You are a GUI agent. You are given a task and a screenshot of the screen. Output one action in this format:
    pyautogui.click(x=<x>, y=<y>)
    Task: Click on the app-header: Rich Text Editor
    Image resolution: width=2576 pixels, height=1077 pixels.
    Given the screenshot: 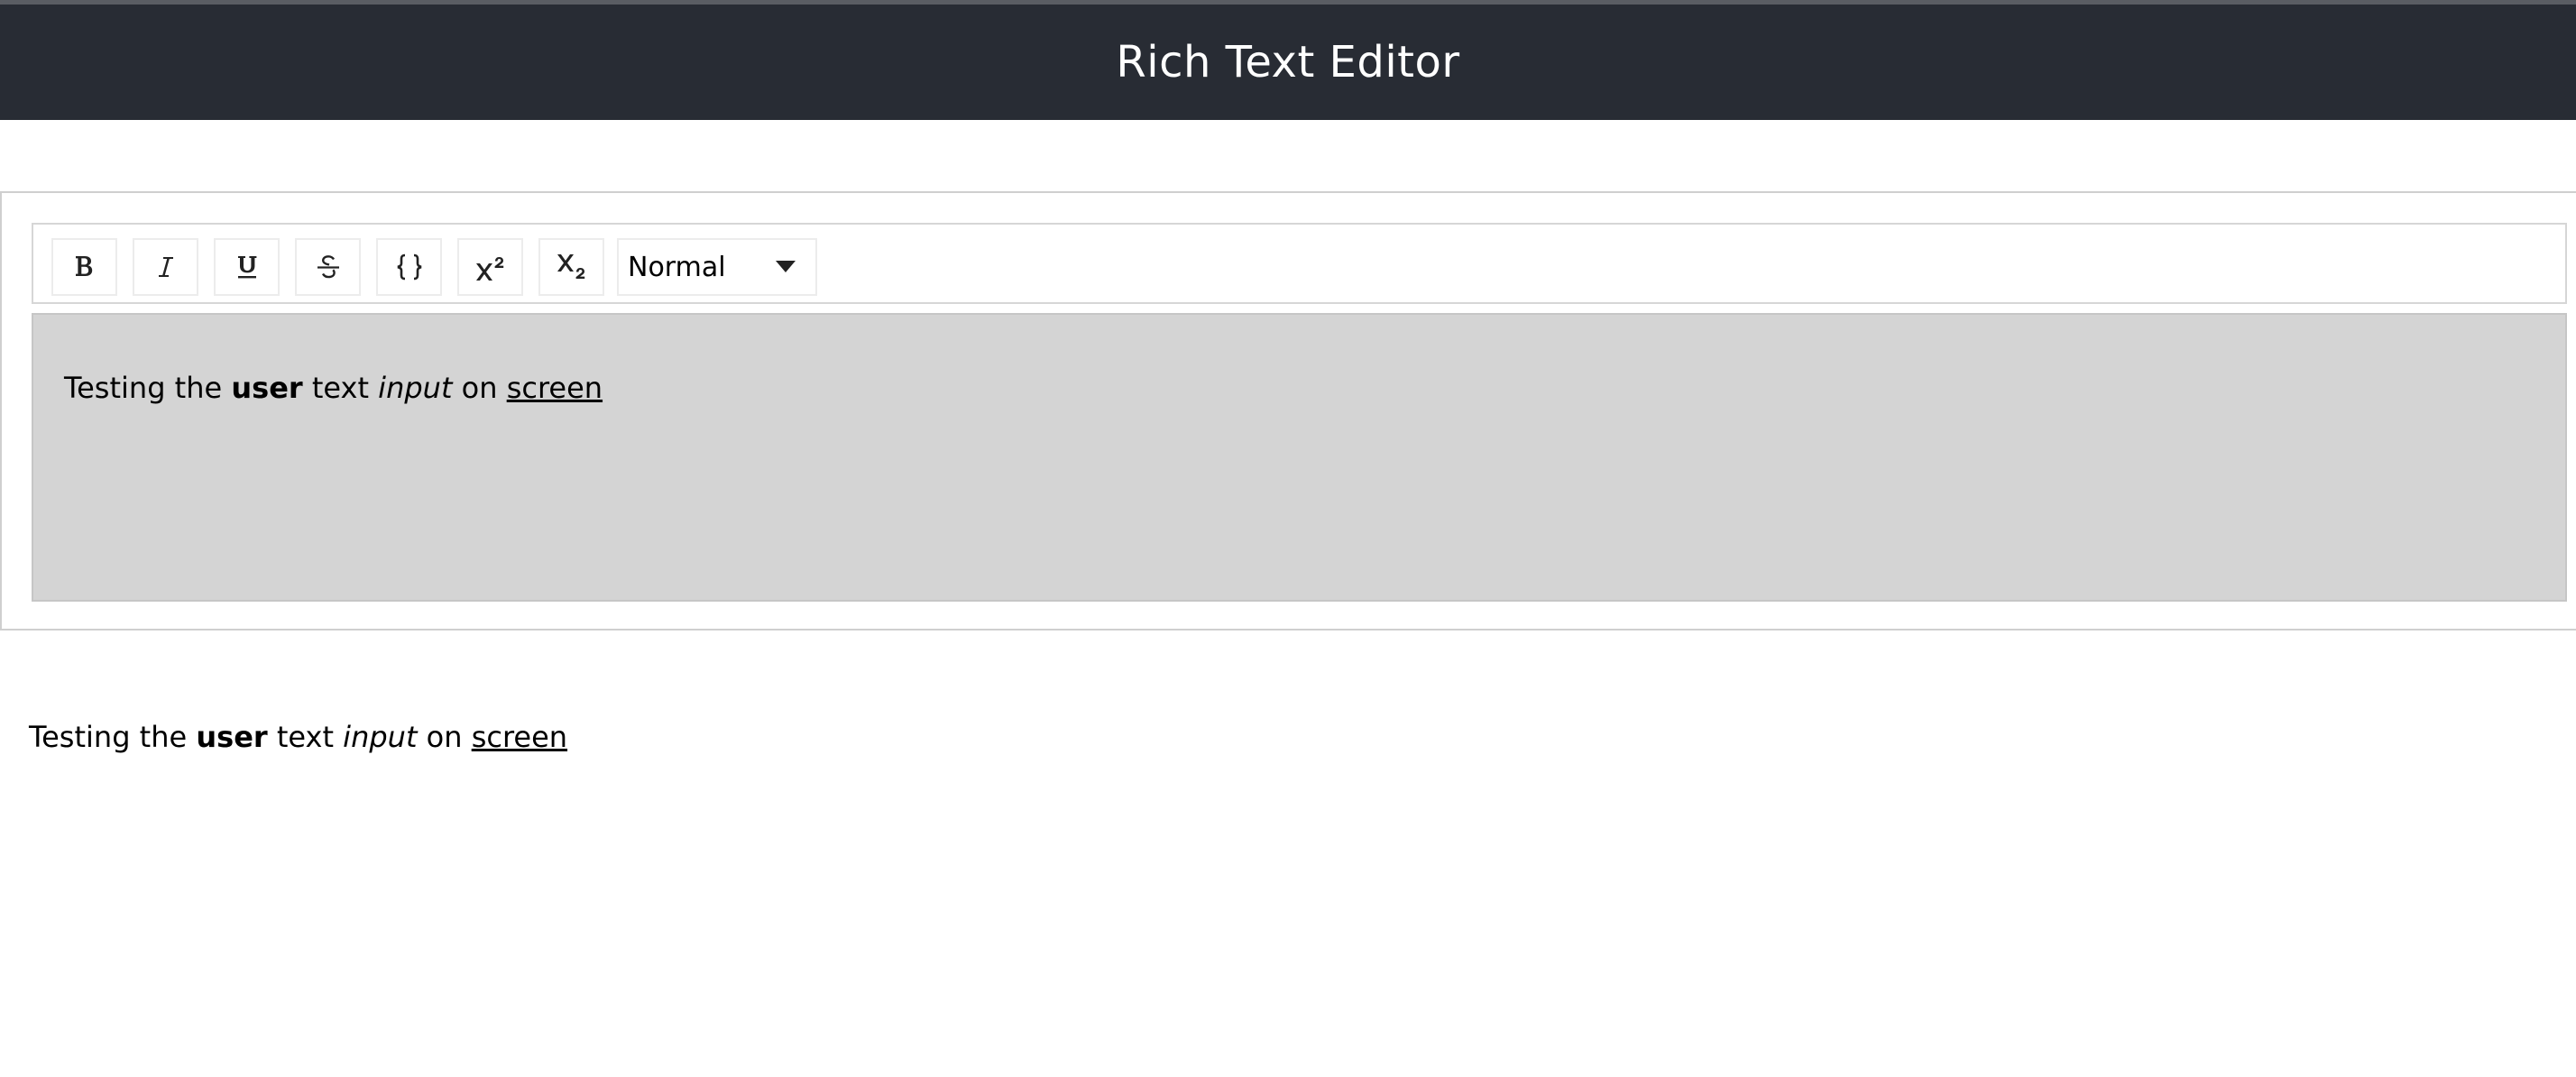 What is the action you would take?
    pyautogui.click(x=1288, y=62)
    